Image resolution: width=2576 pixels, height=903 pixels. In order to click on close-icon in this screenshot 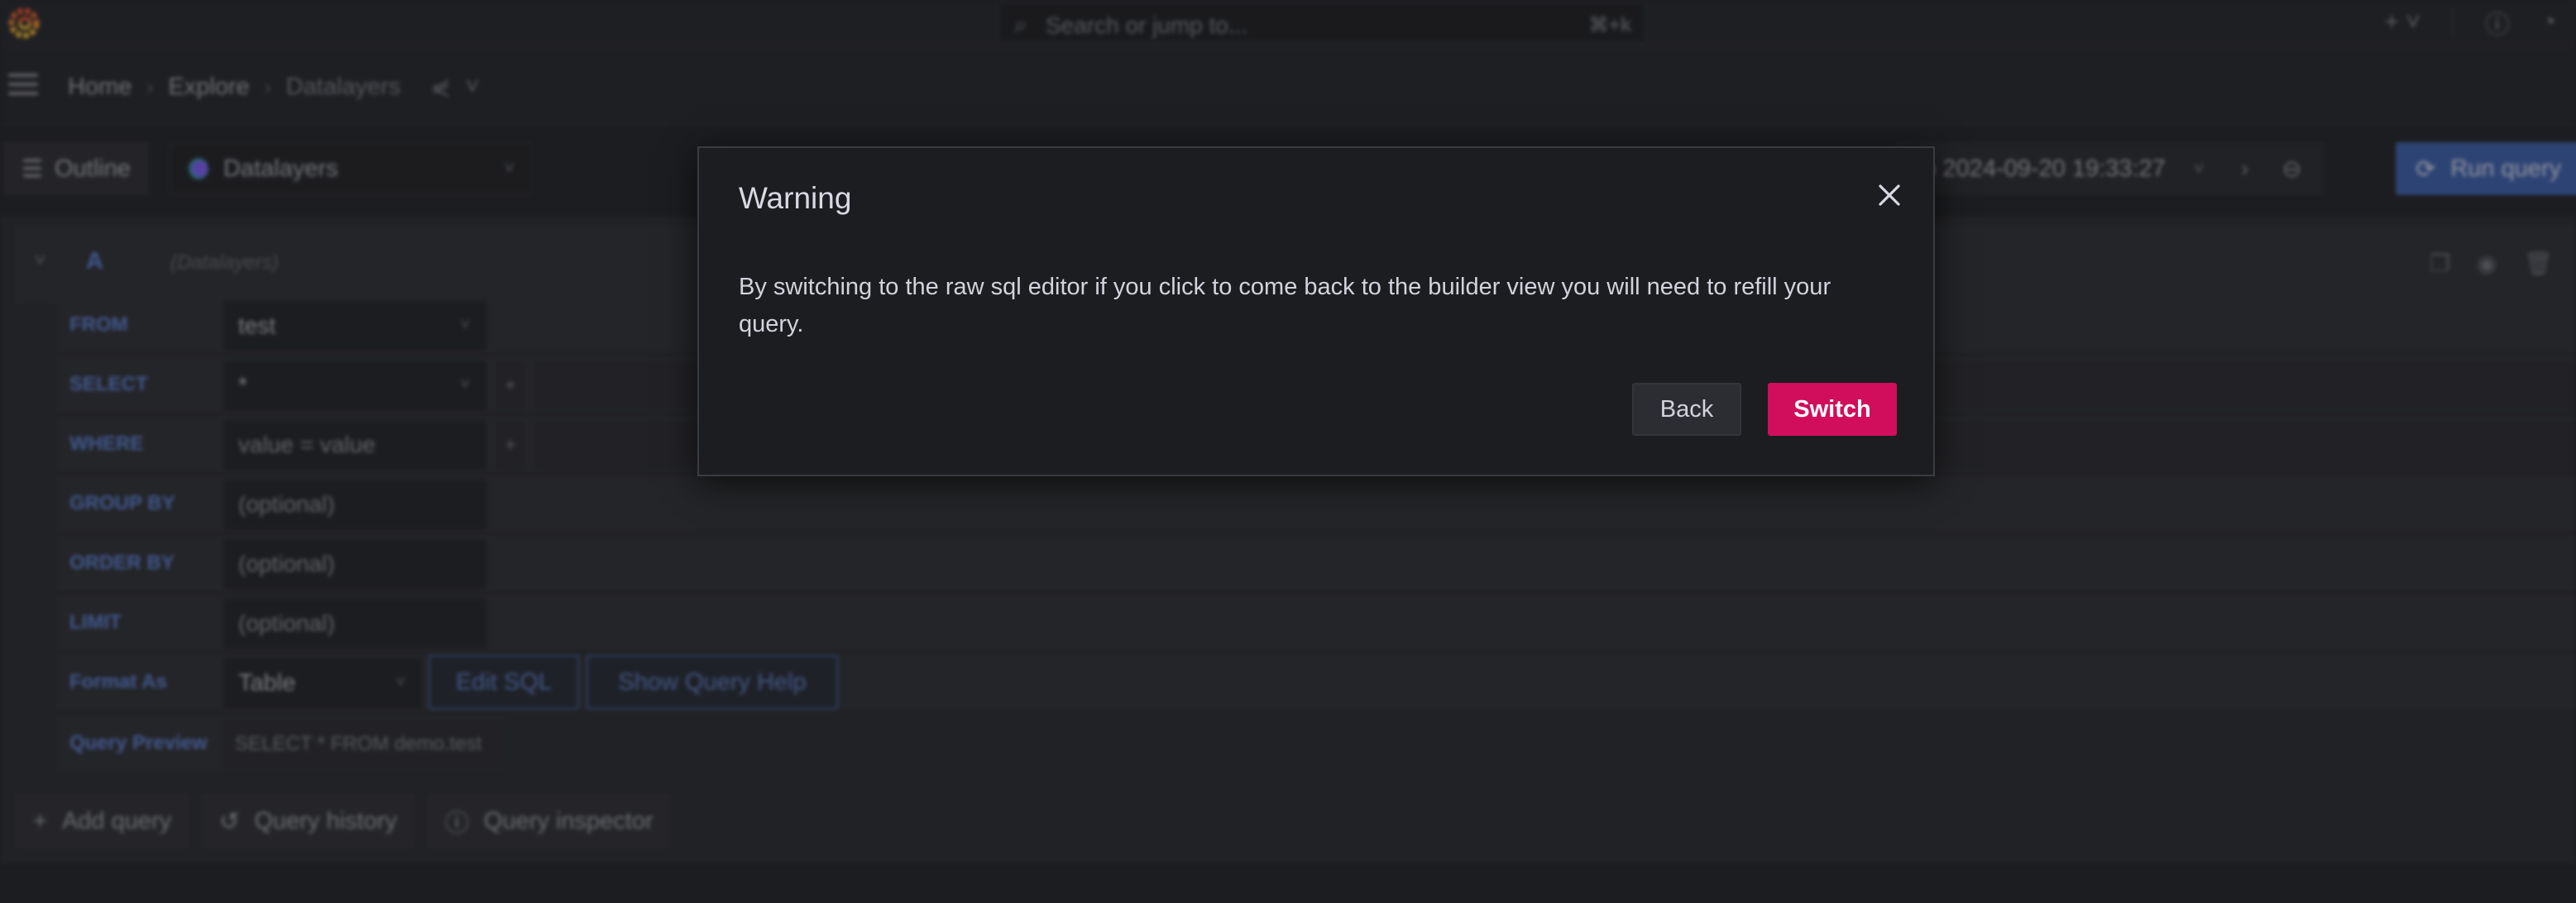, I will do `click(1890, 195)`.